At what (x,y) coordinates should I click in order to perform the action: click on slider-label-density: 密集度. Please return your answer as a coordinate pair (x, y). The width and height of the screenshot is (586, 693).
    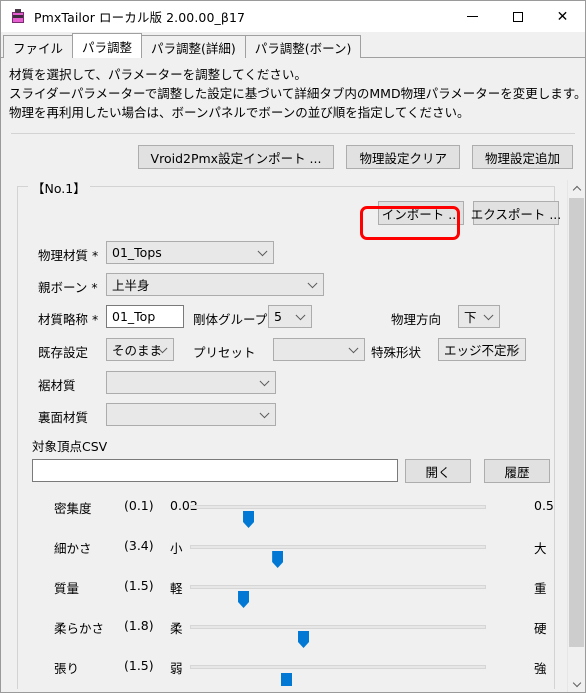
    Looking at the image, I should click on (73, 508).